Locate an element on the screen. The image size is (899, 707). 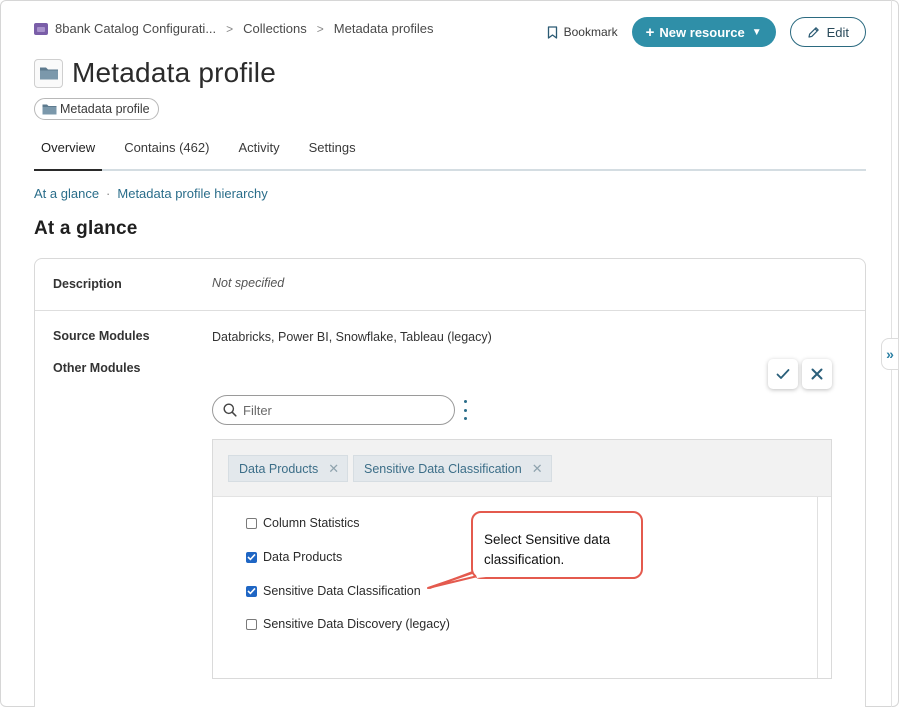
filter-placeholder: Filter is located at coordinates (257, 410).